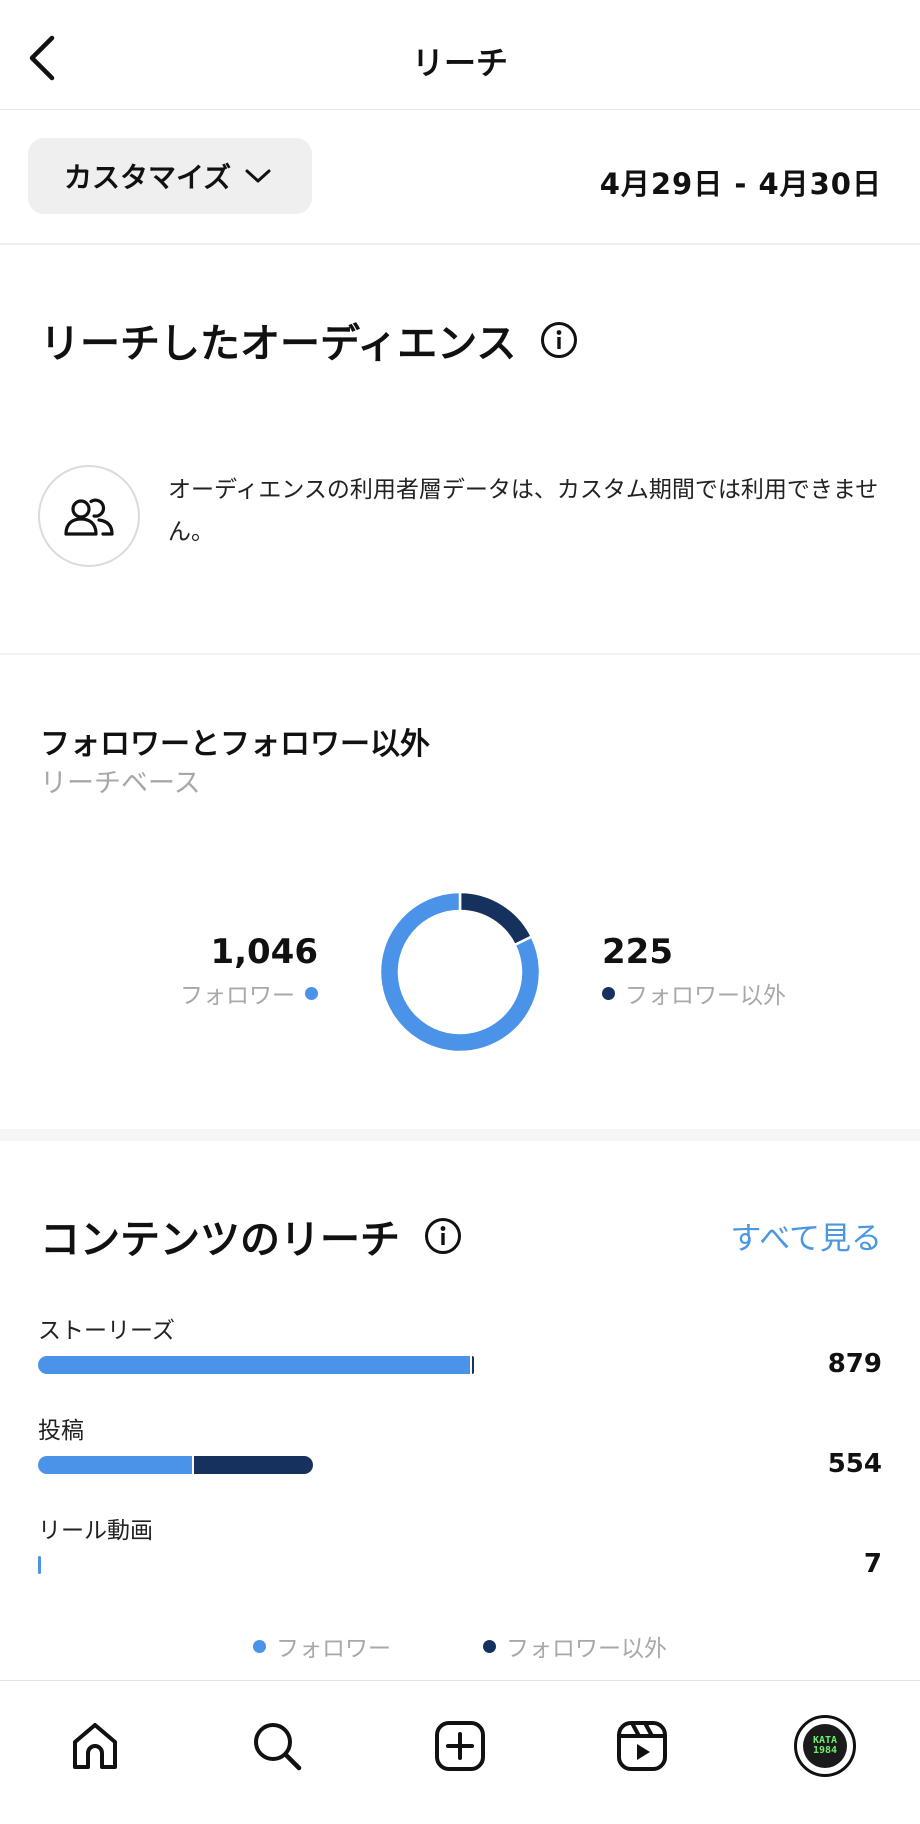 This screenshot has height=1824, width=920. What do you see at coordinates (220, 1240) in the screenshot?
I see `content-reach-title: コンテンツのリーチ` at bounding box center [220, 1240].